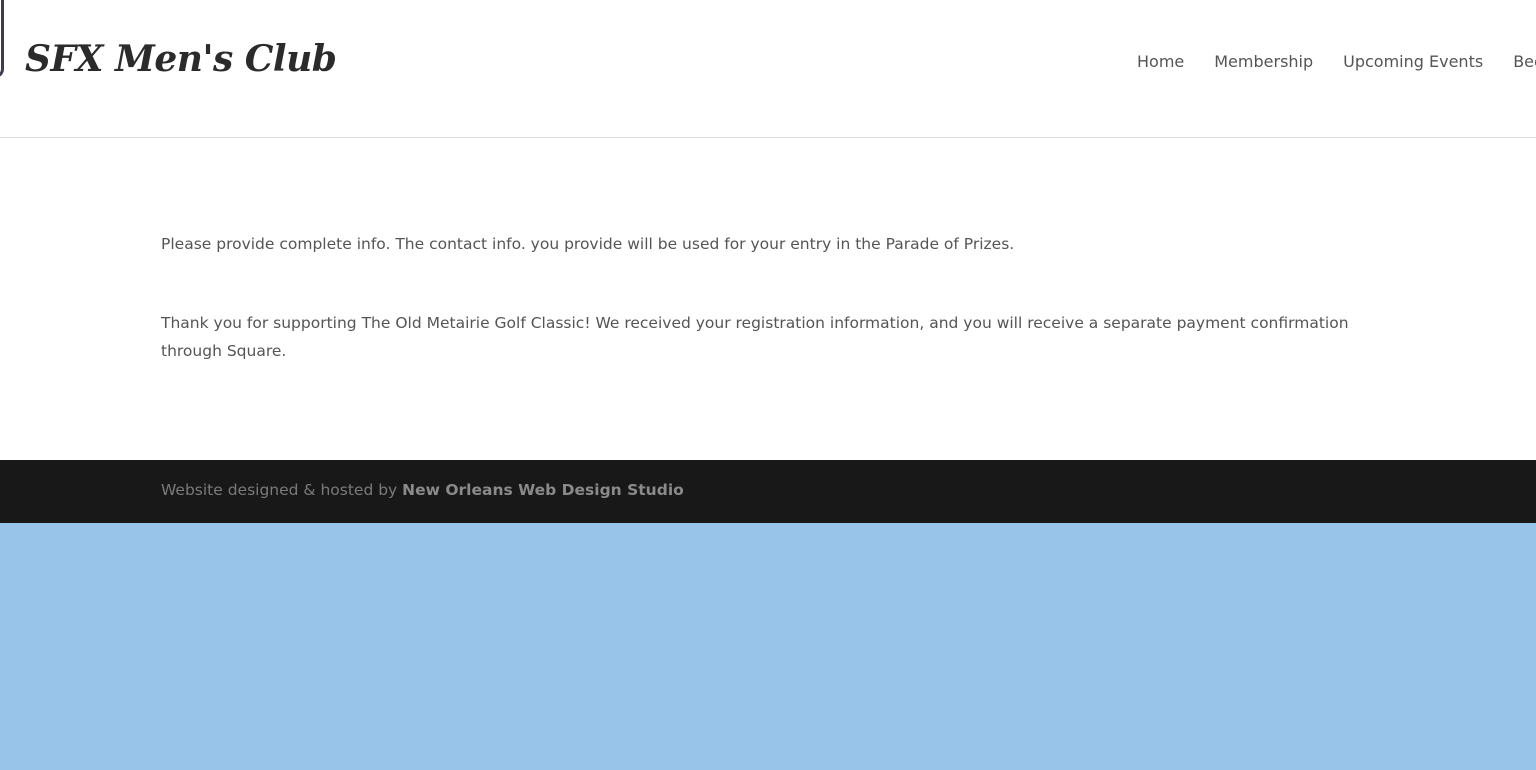 Image resolution: width=1536 pixels, height=770 pixels. What do you see at coordinates (543, 490) in the screenshot?
I see `footer-designer-link: New Orleans Web Design Studio` at bounding box center [543, 490].